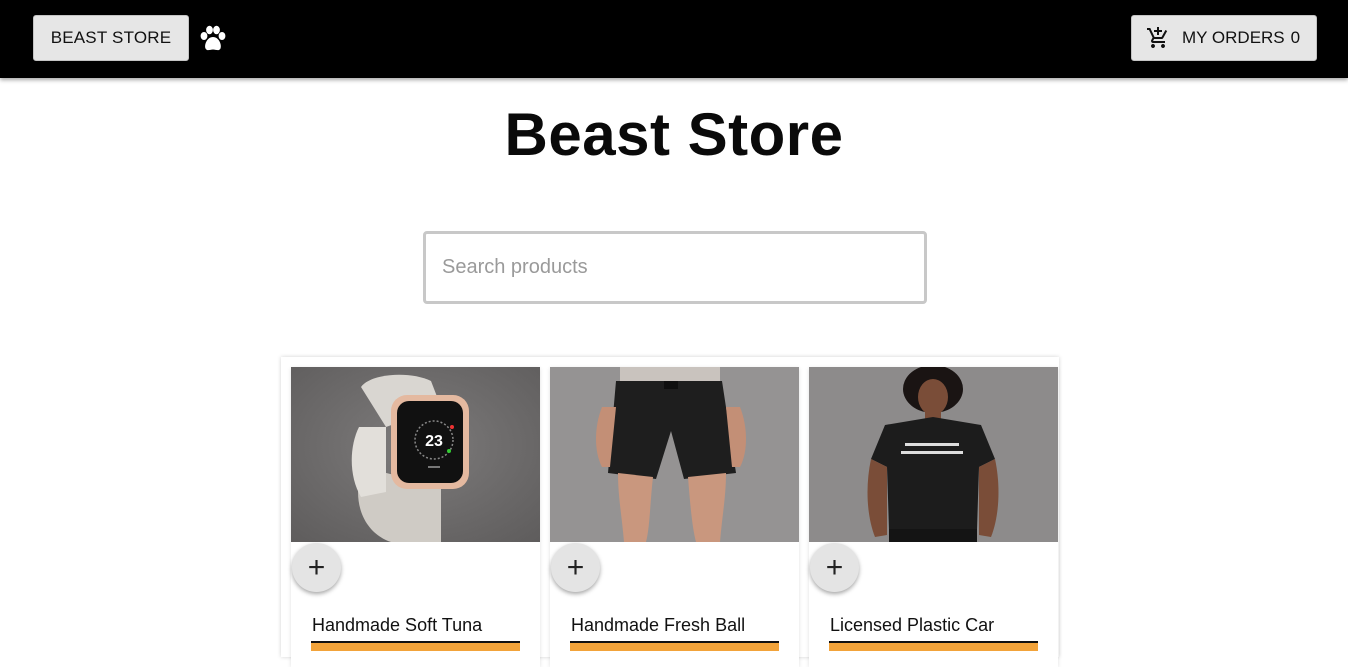  I want to click on paw-icon, so click(213, 38).